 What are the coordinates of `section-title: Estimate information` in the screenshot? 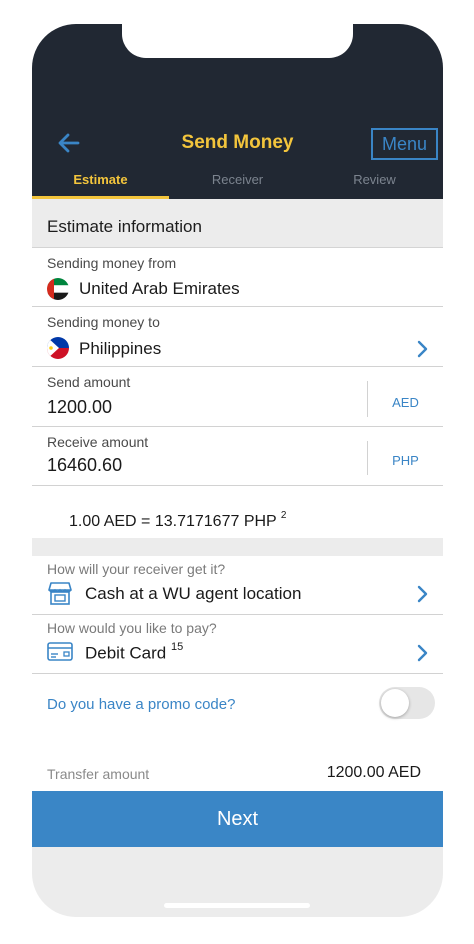 It's located at (124, 226).